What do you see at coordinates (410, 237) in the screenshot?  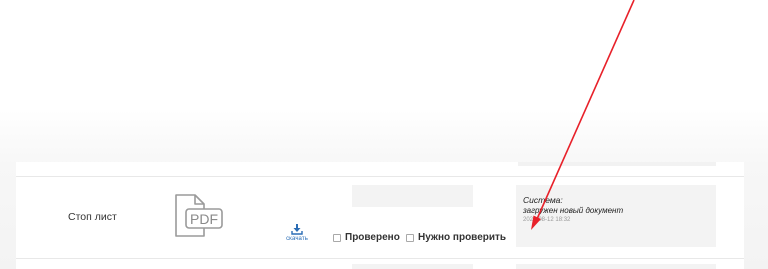 I see `checkbox-needs-check-box` at bounding box center [410, 237].